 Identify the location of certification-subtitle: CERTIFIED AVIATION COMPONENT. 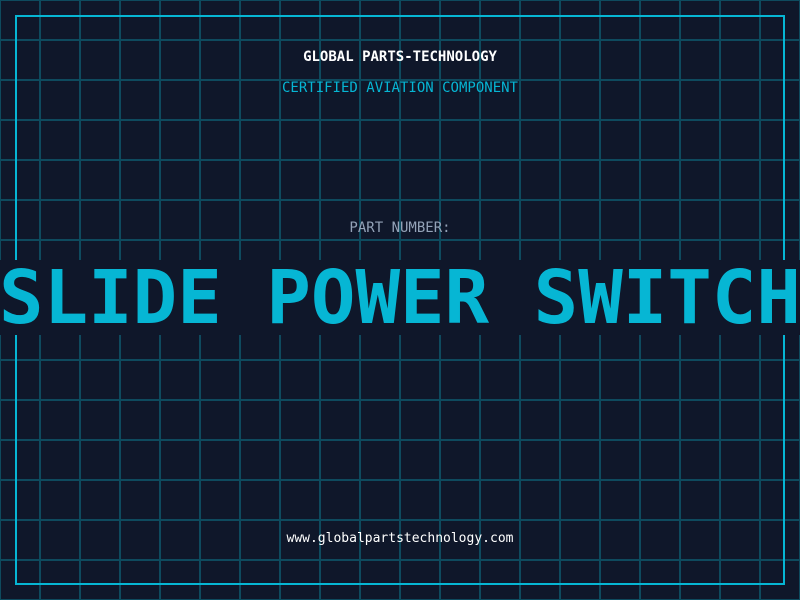
(399, 88).